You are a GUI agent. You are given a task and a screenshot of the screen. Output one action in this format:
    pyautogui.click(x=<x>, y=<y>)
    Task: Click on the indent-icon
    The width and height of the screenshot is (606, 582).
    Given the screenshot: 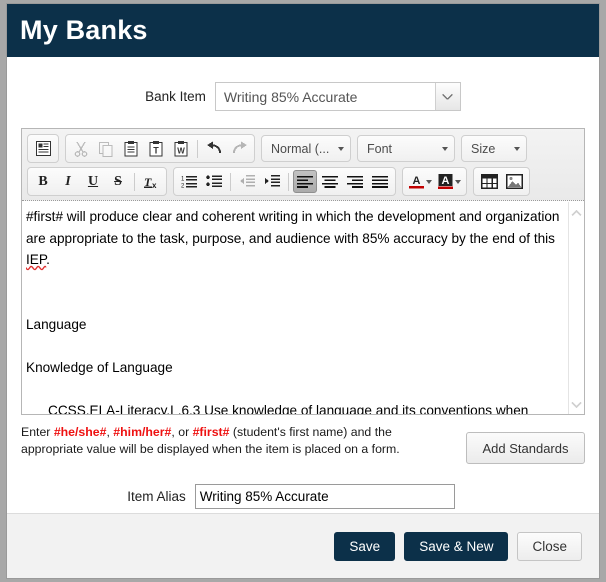 What is the action you would take?
    pyautogui.click(x=272, y=181)
    